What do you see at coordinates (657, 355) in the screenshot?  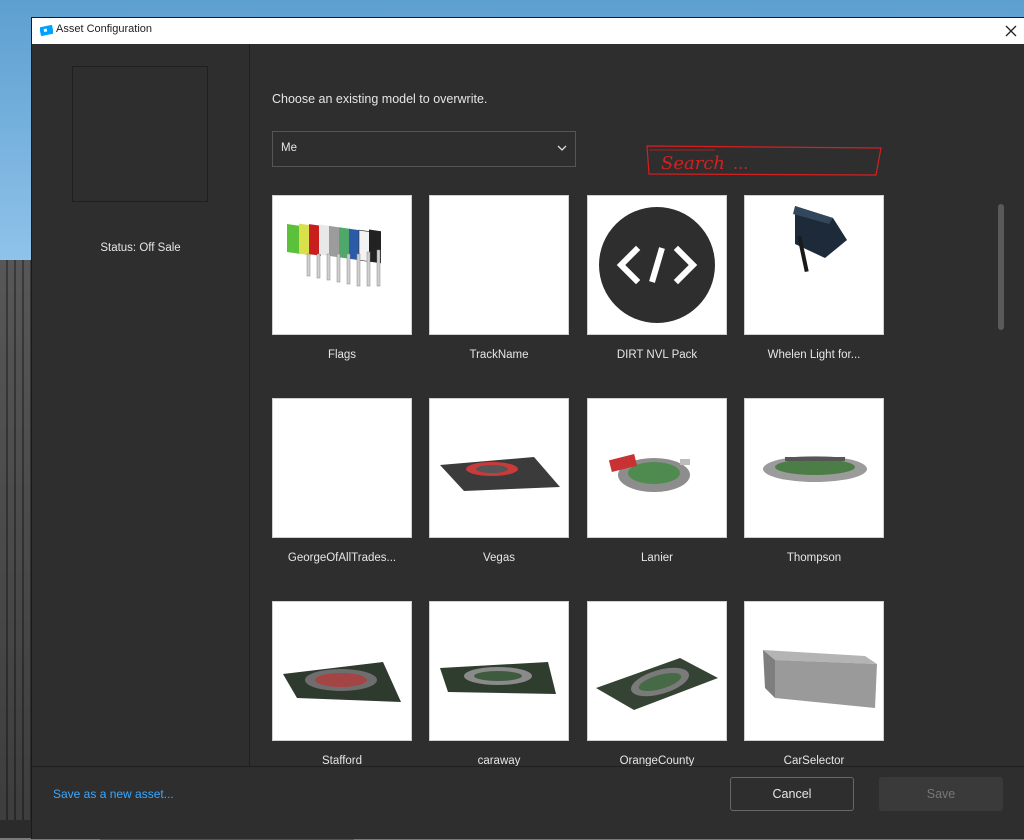 I see `asset-name: DIRT NVL Pack` at bounding box center [657, 355].